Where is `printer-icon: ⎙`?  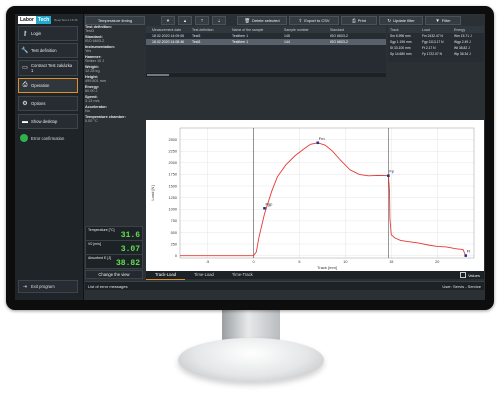 printer-icon: ⎙ is located at coordinates (354, 20).